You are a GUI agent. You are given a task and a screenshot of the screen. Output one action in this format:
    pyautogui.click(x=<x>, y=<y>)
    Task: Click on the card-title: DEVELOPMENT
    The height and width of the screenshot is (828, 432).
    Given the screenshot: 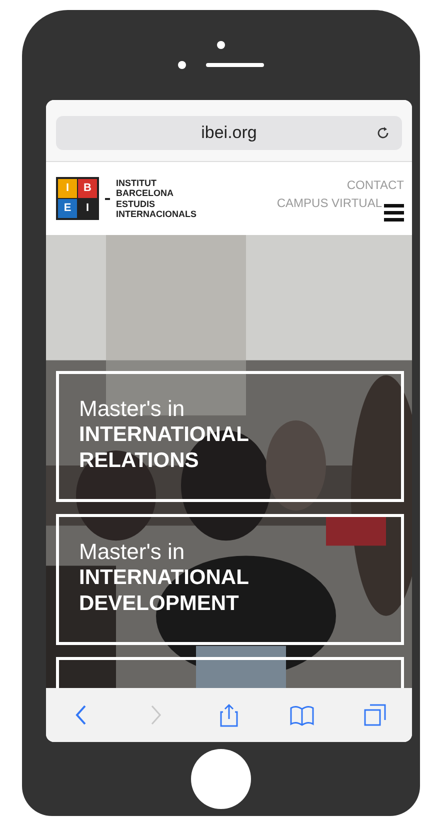 What is the action you would take?
    pyautogui.click(x=159, y=604)
    